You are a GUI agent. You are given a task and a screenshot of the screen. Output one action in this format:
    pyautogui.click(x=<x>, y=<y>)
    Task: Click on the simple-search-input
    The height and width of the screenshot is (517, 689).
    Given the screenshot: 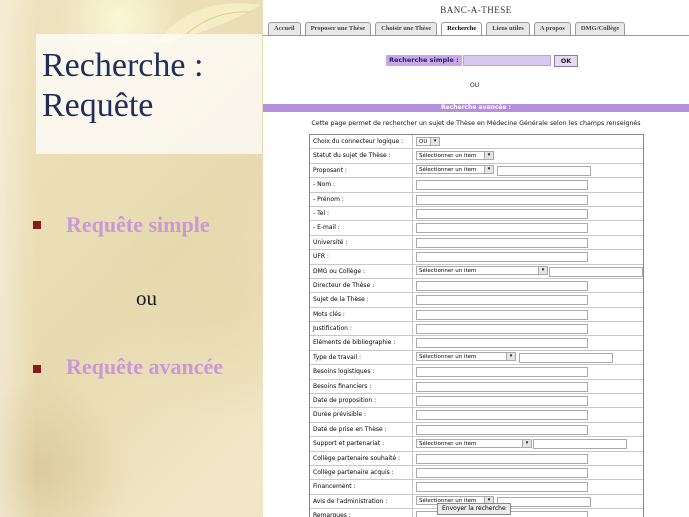 What is the action you would take?
    pyautogui.click(x=506, y=60)
    